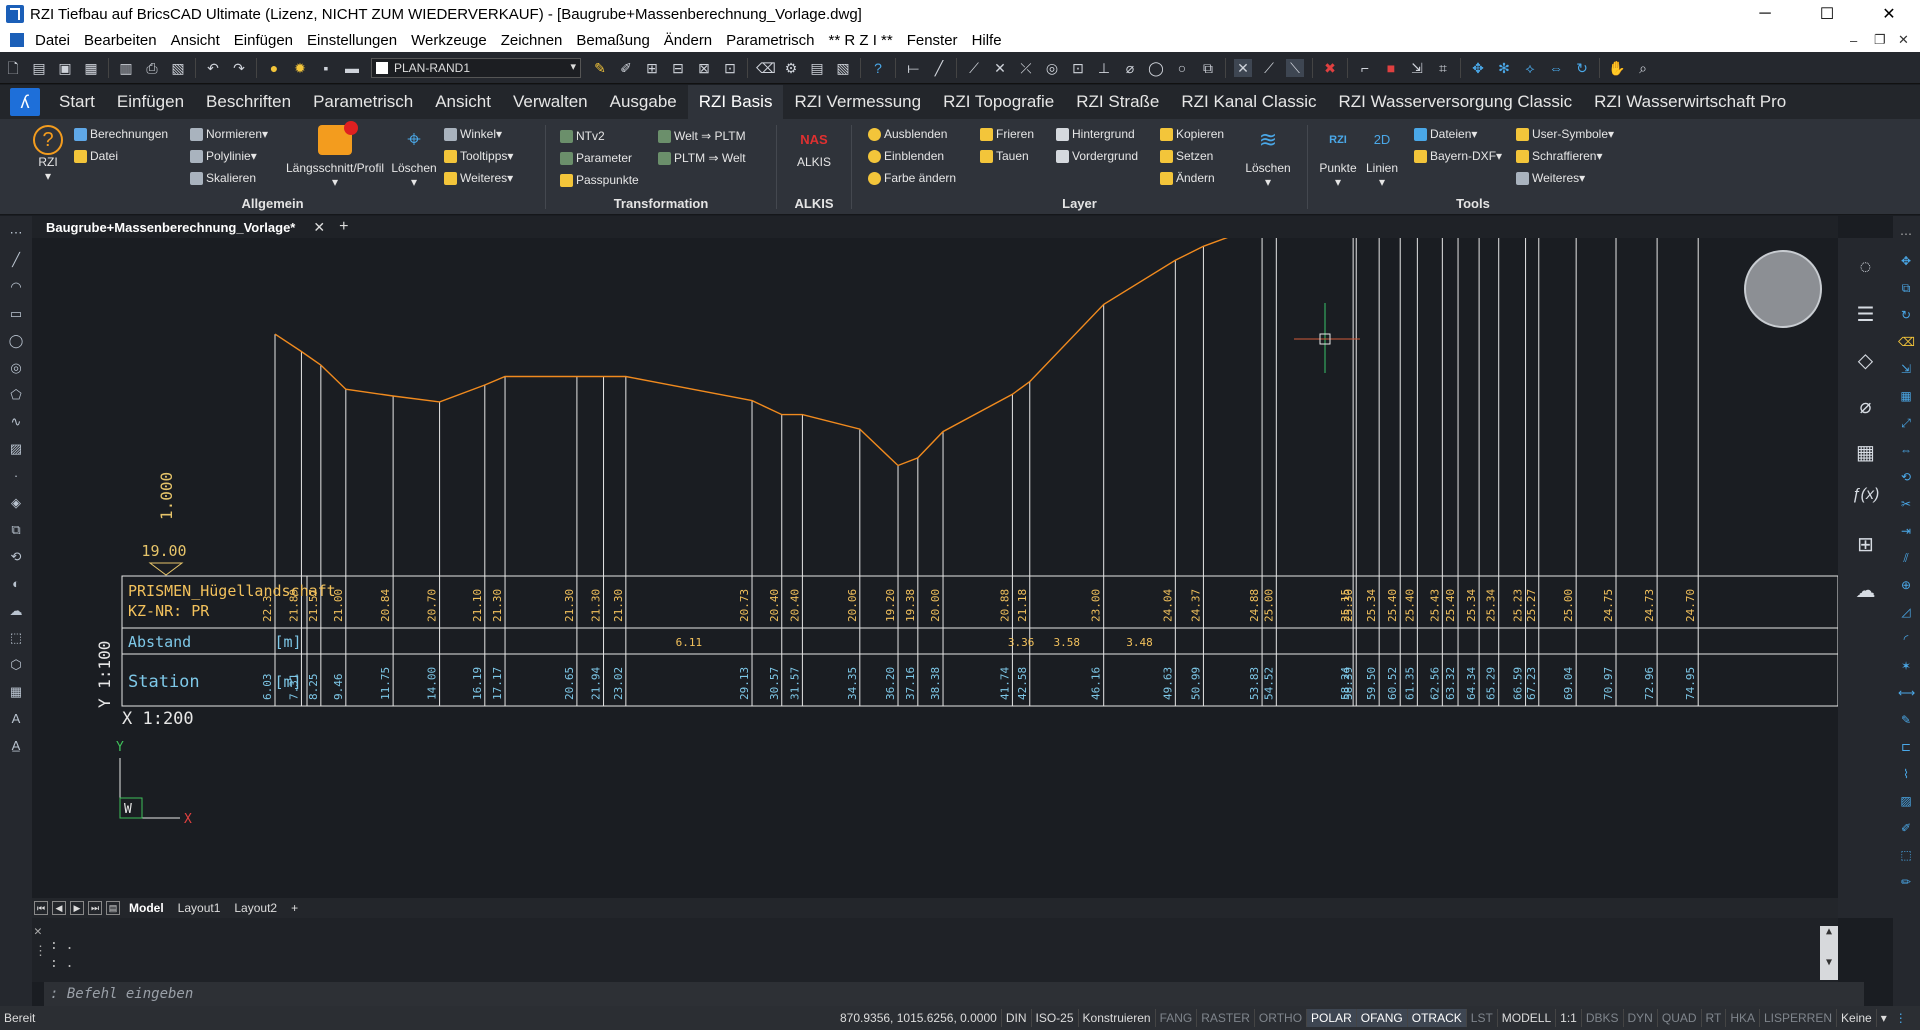 The image size is (1920, 1030). What do you see at coordinates (1156, 68) in the screenshot?
I see `snap-quad-icon: ◯` at bounding box center [1156, 68].